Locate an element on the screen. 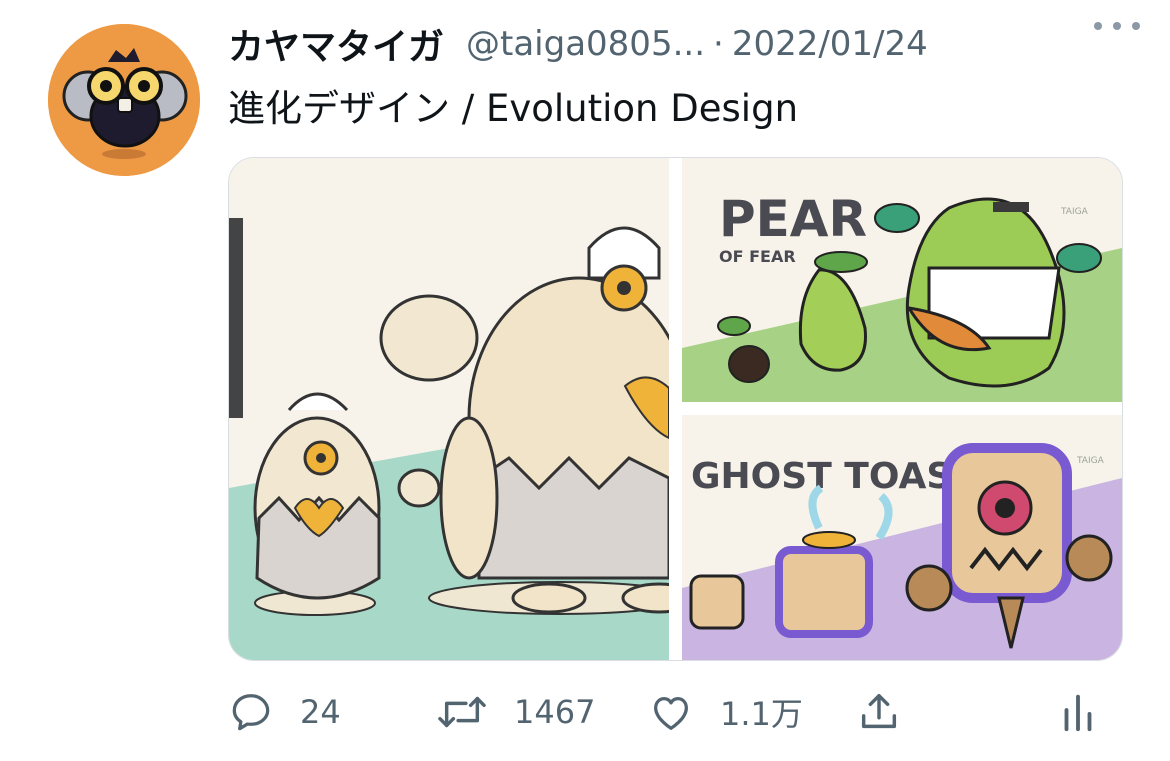  pear-subtitle: OF FEAR is located at coordinates (757, 256).